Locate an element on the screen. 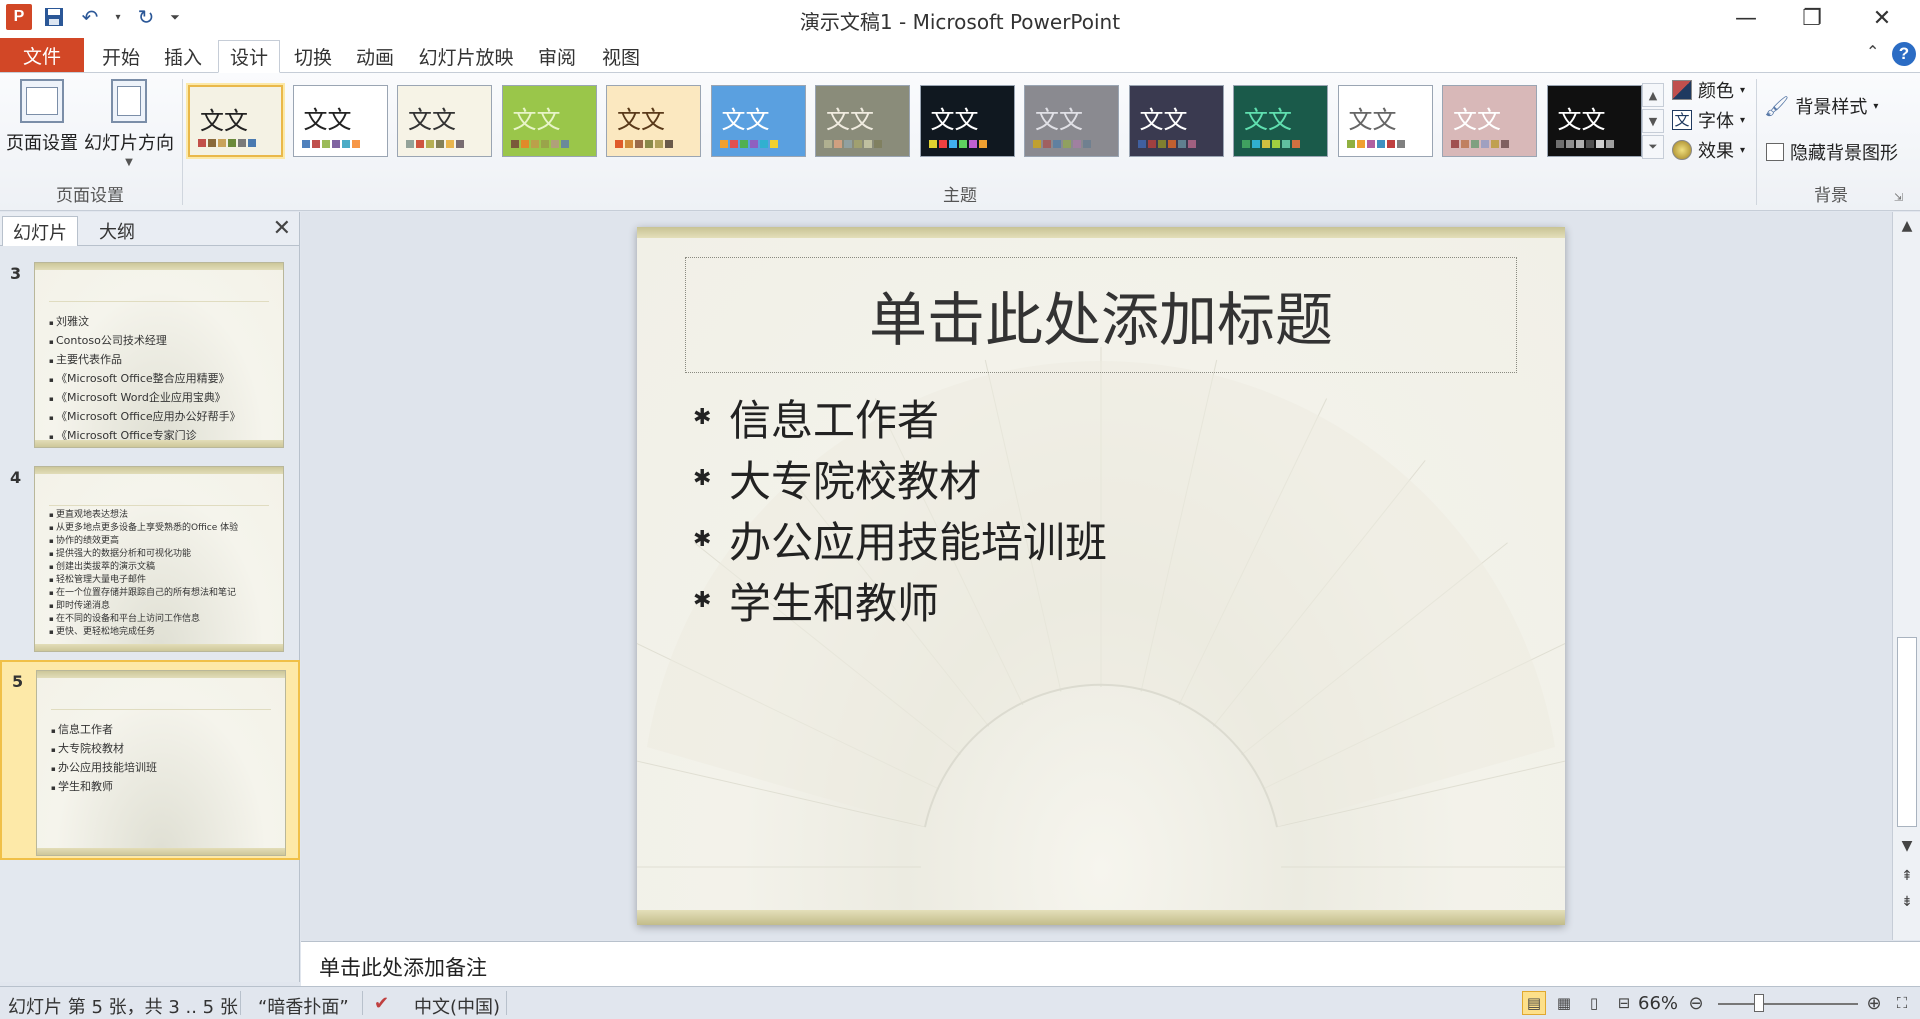  language-indicator: 中文(中国) is located at coordinates (457, 1006).